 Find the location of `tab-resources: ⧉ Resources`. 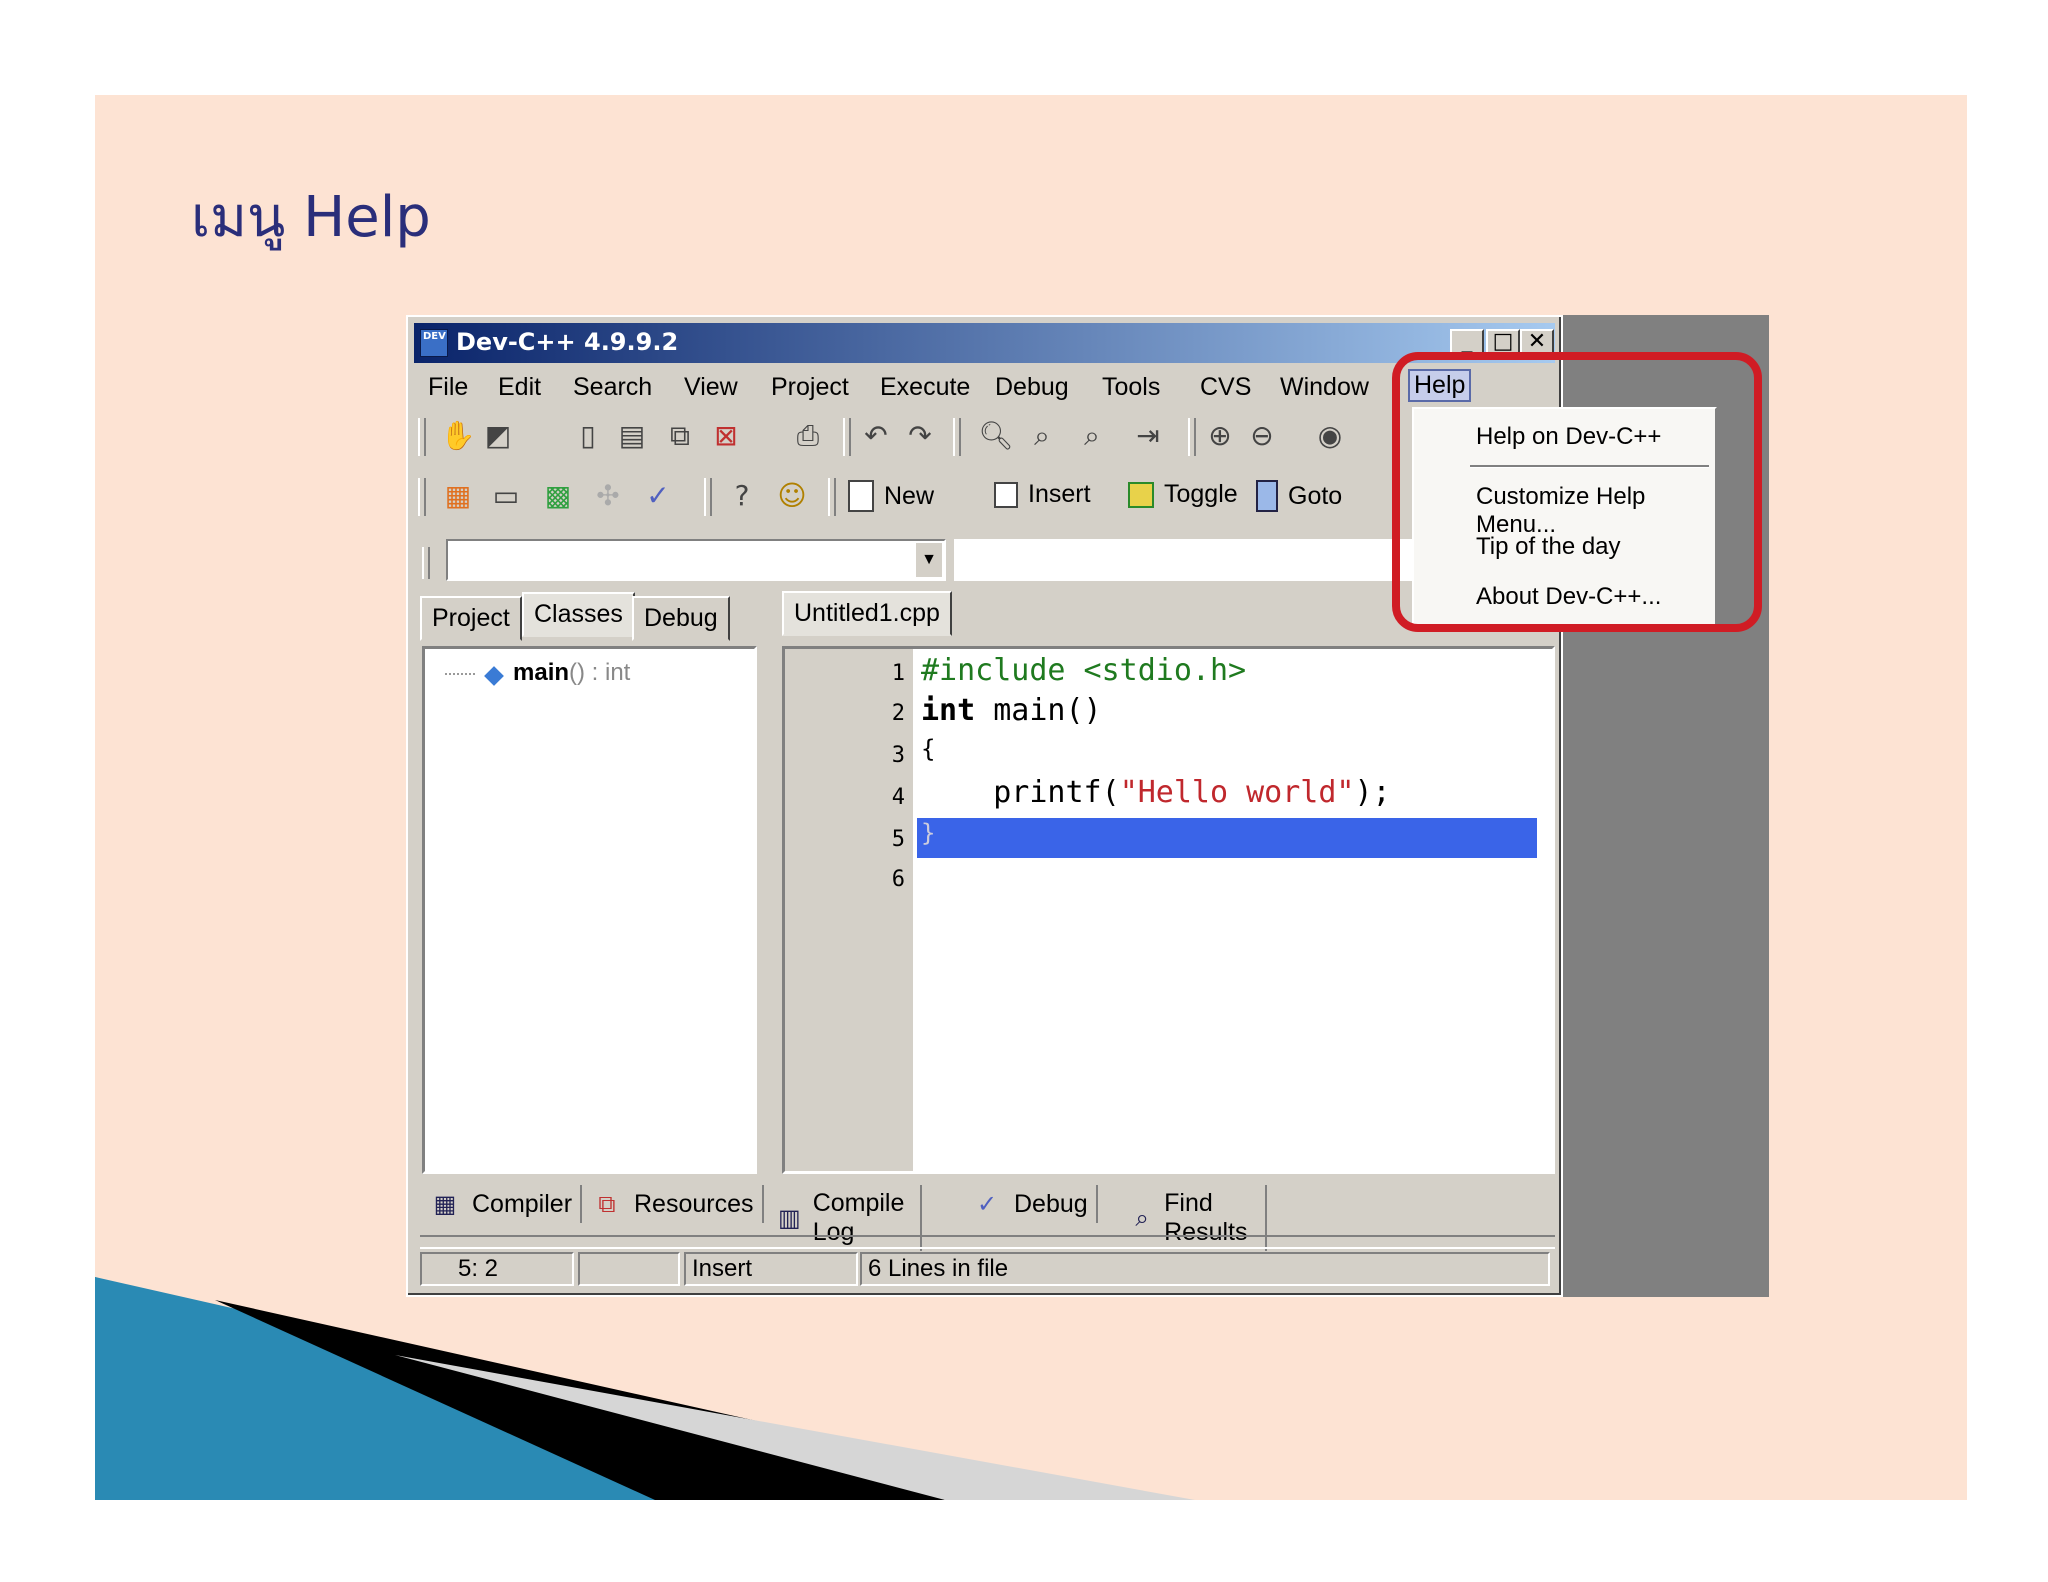

tab-resources: ⧉ Resources is located at coordinates (674, 1204).